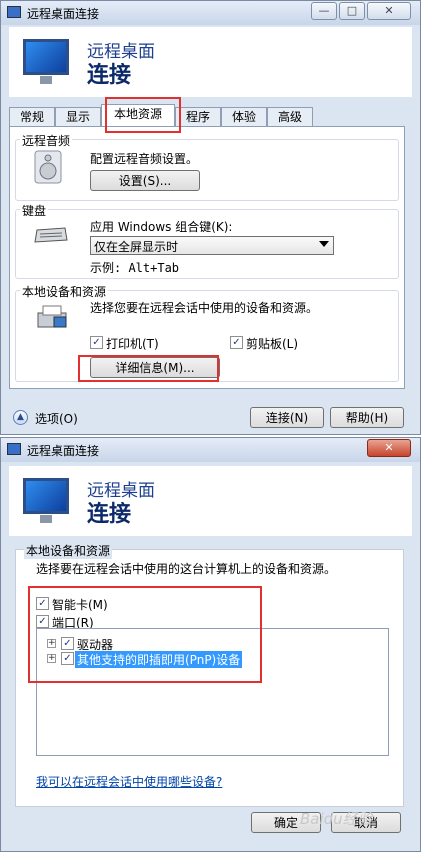 Image resolution: width=421 pixels, height=852 pixels. Describe the element at coordinates (210, 450) in the screenshot. I see `title-bar-2: 远程桌面连接 ✕` at that location.